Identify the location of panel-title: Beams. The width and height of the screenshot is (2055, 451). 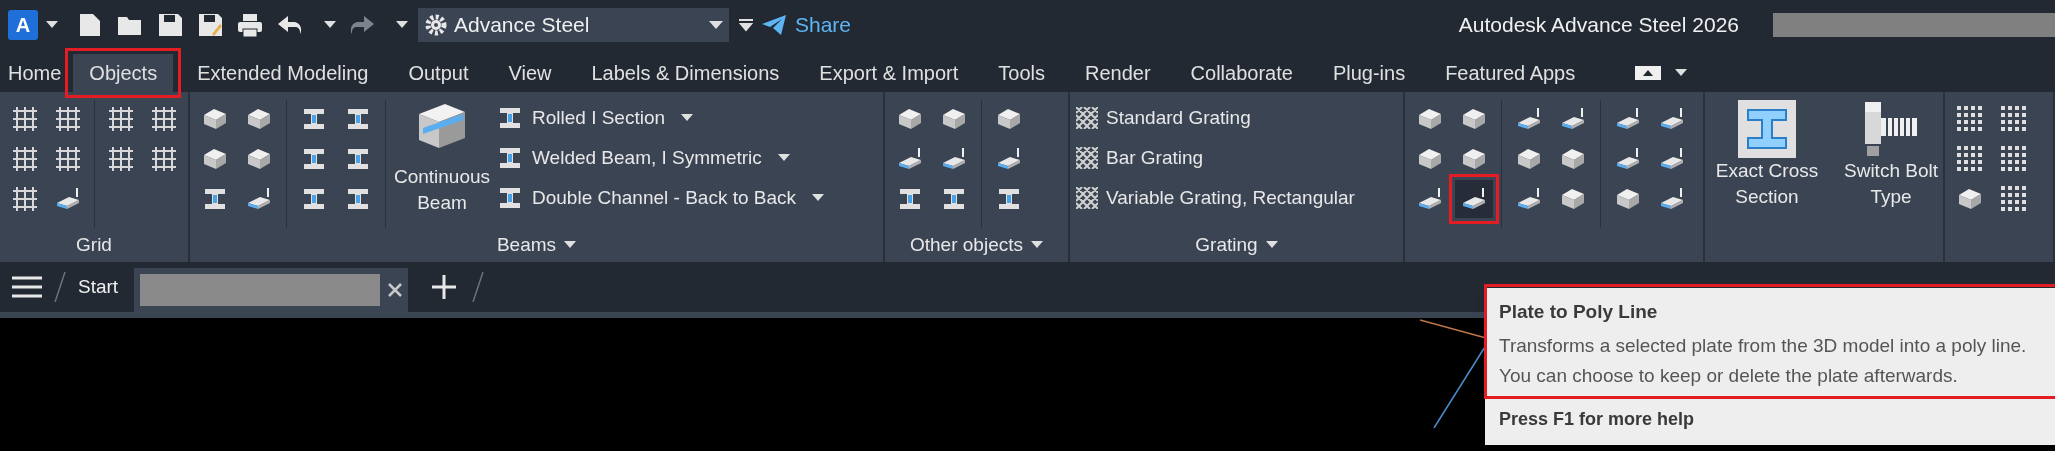
(536, 245).